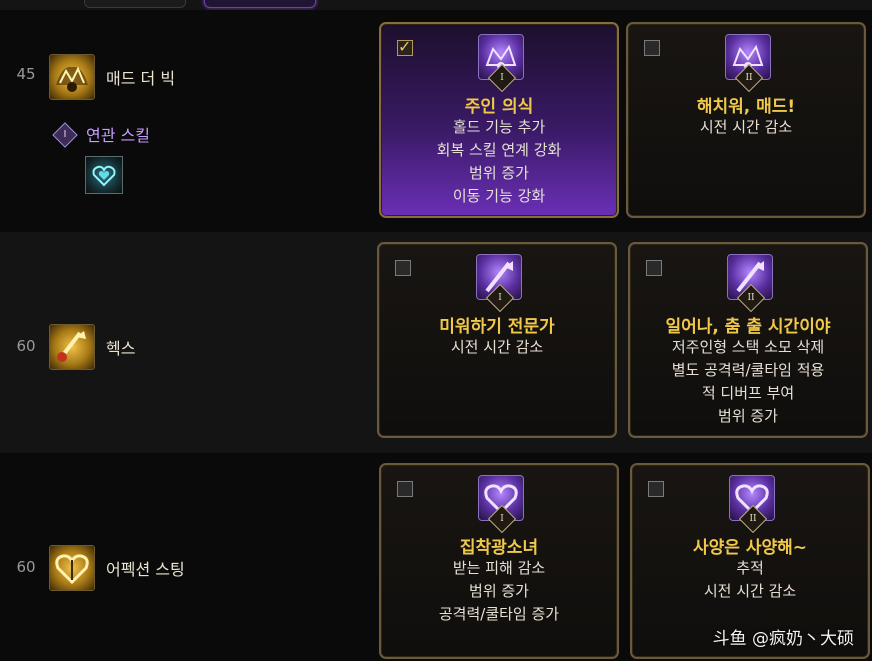 Image resolution: width=872 pixels, height=661 pixels. What do you see at coordinates (104, 175) in the screenshot?
I see `heart-shield-icon` at bounding box center [104, 175].